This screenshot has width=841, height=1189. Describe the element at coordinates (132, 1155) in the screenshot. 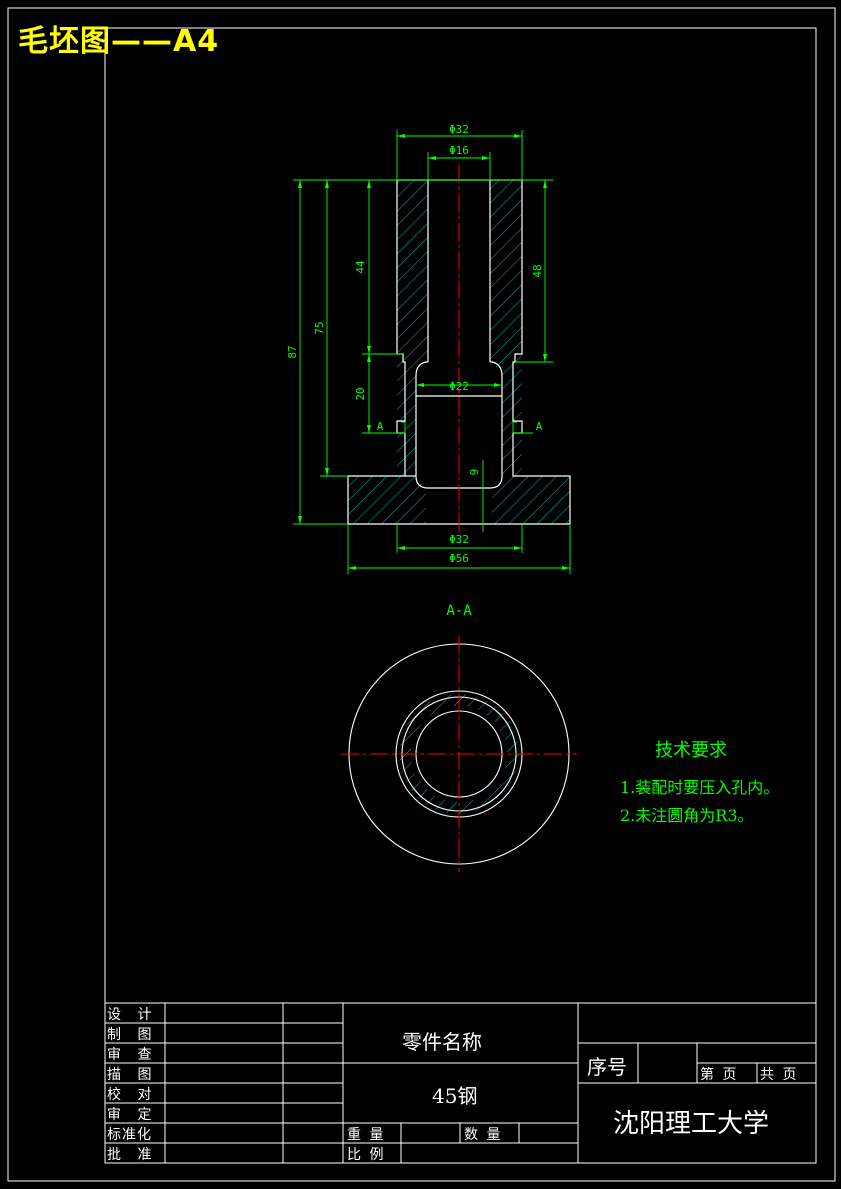

I see `tb-row-ratify: 批 准` at that location.